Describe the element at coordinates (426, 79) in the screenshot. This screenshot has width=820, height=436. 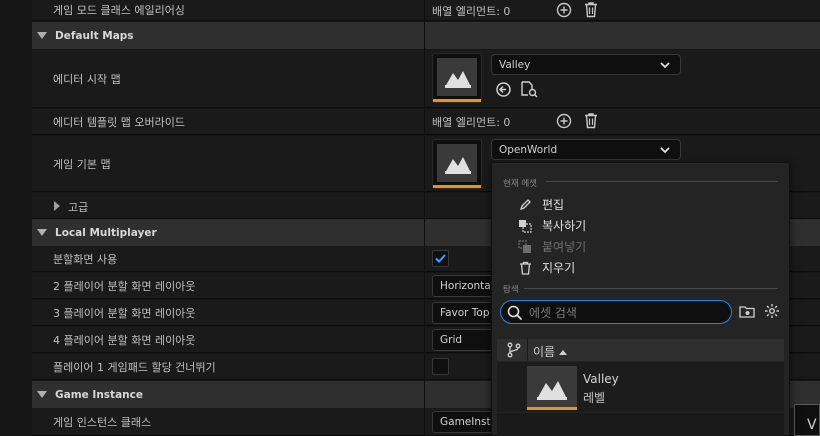
I see `row-editor-startup-map: 에디터 시작 맵 Valley` at that location.